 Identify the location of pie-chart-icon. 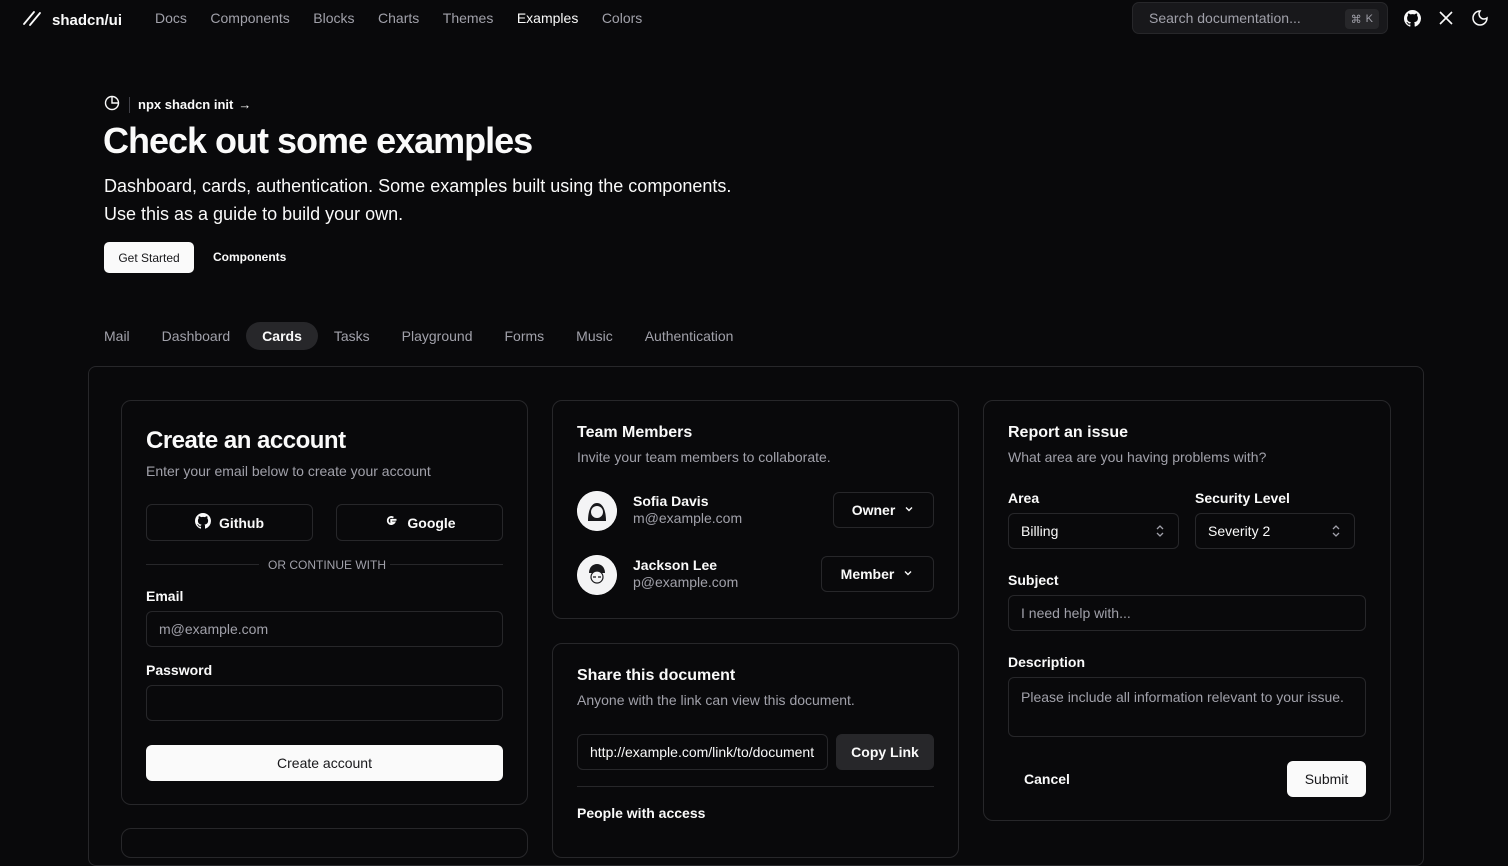
(112, 104).